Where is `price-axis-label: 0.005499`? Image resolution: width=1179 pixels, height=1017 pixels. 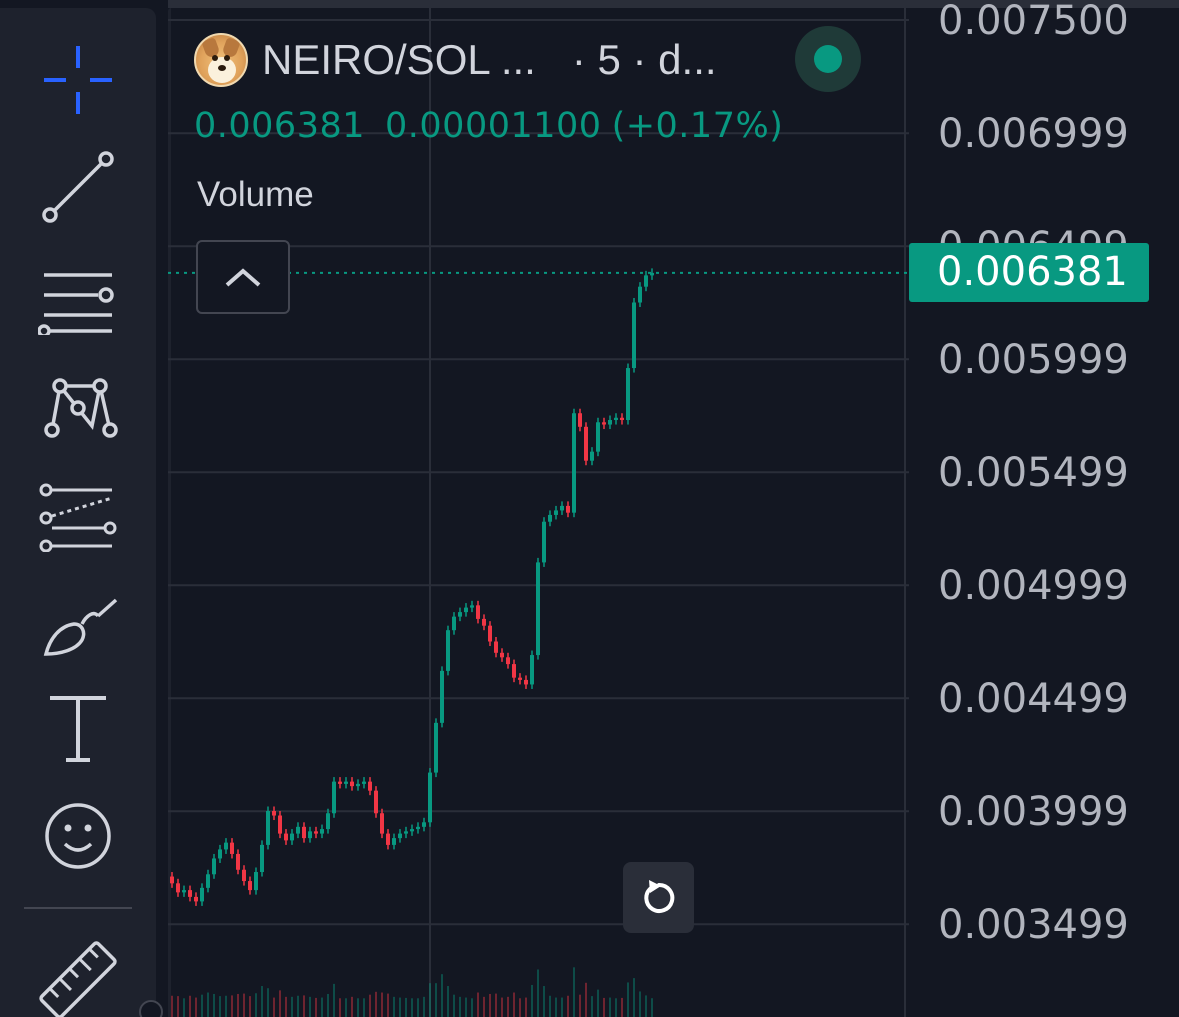
price-axis-label: 0.005499 is located at coordinates (1033, 473).